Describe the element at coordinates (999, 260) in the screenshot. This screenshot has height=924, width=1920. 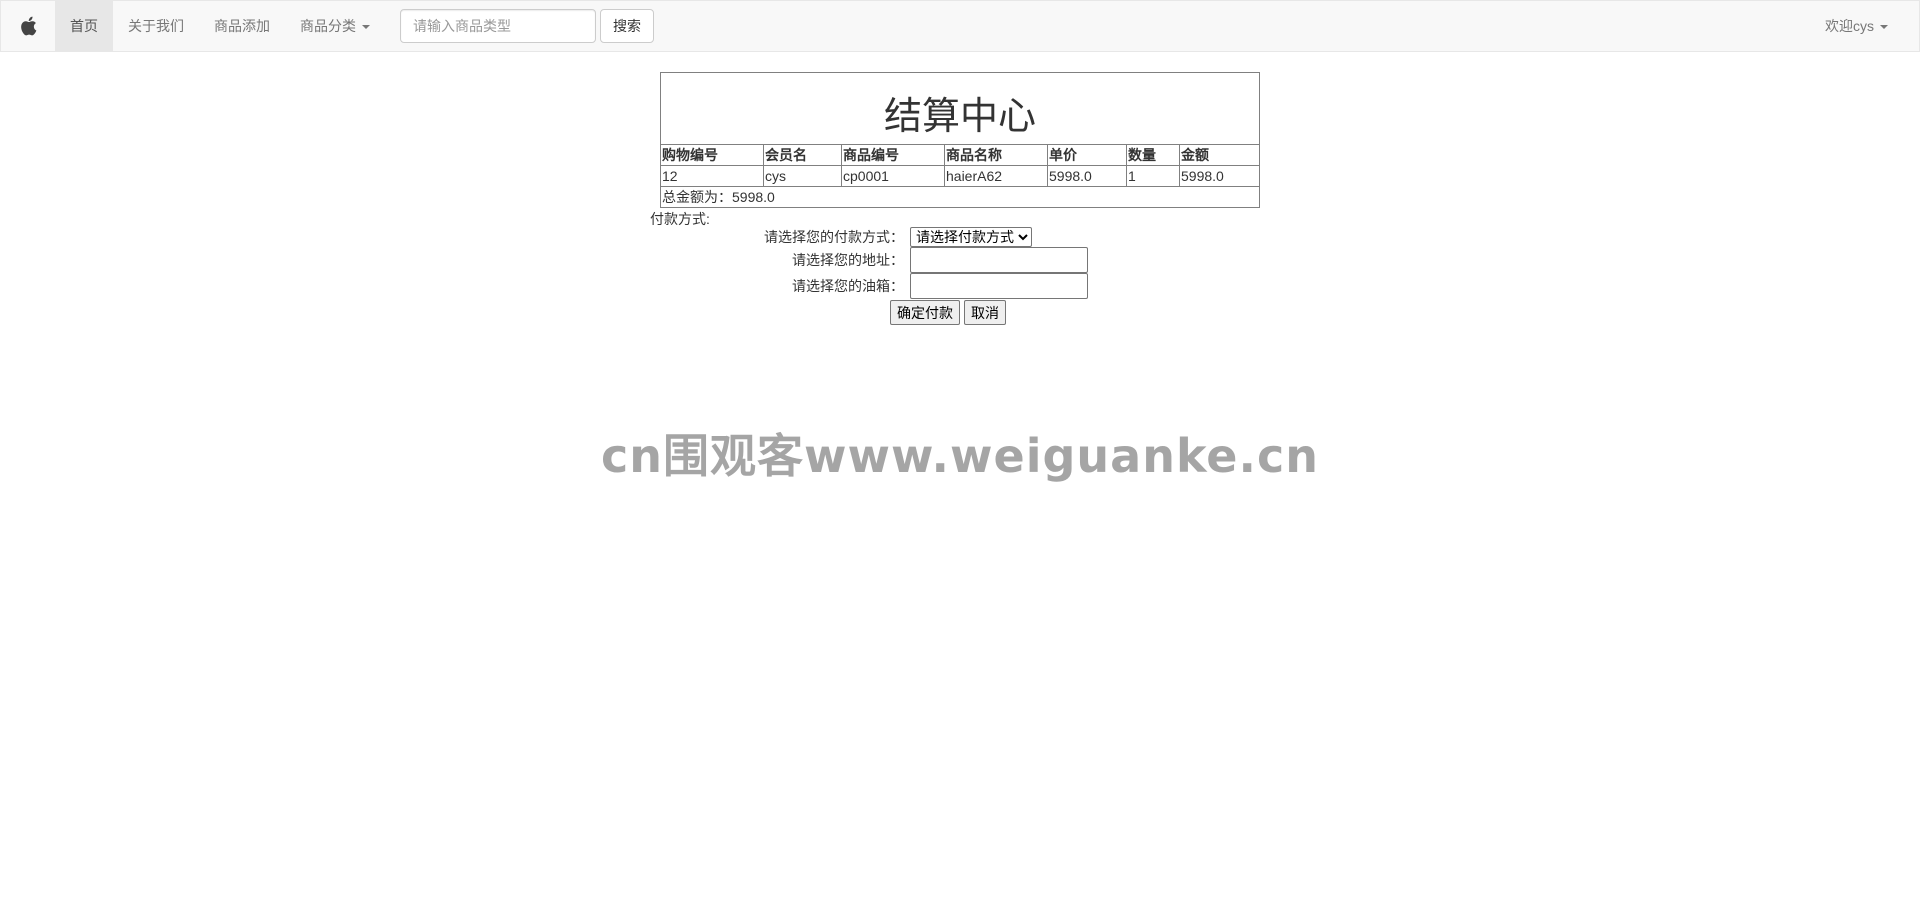
I see `address-input` at that location.